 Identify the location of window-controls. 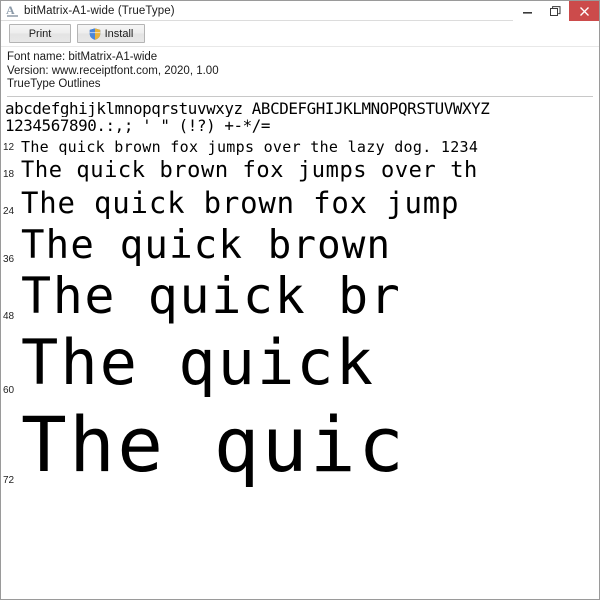
(556, 11).